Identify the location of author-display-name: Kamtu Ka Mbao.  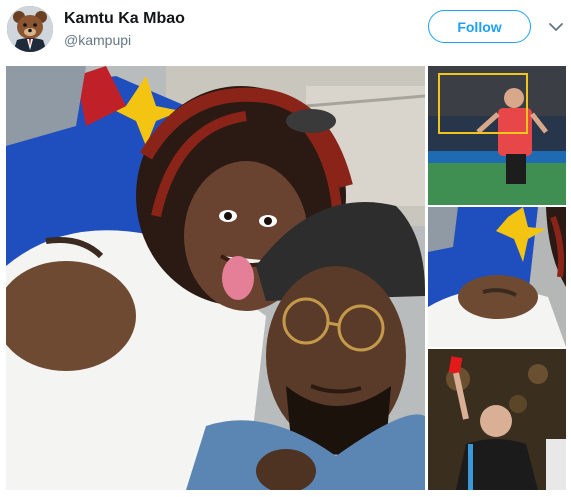
(124, 19).